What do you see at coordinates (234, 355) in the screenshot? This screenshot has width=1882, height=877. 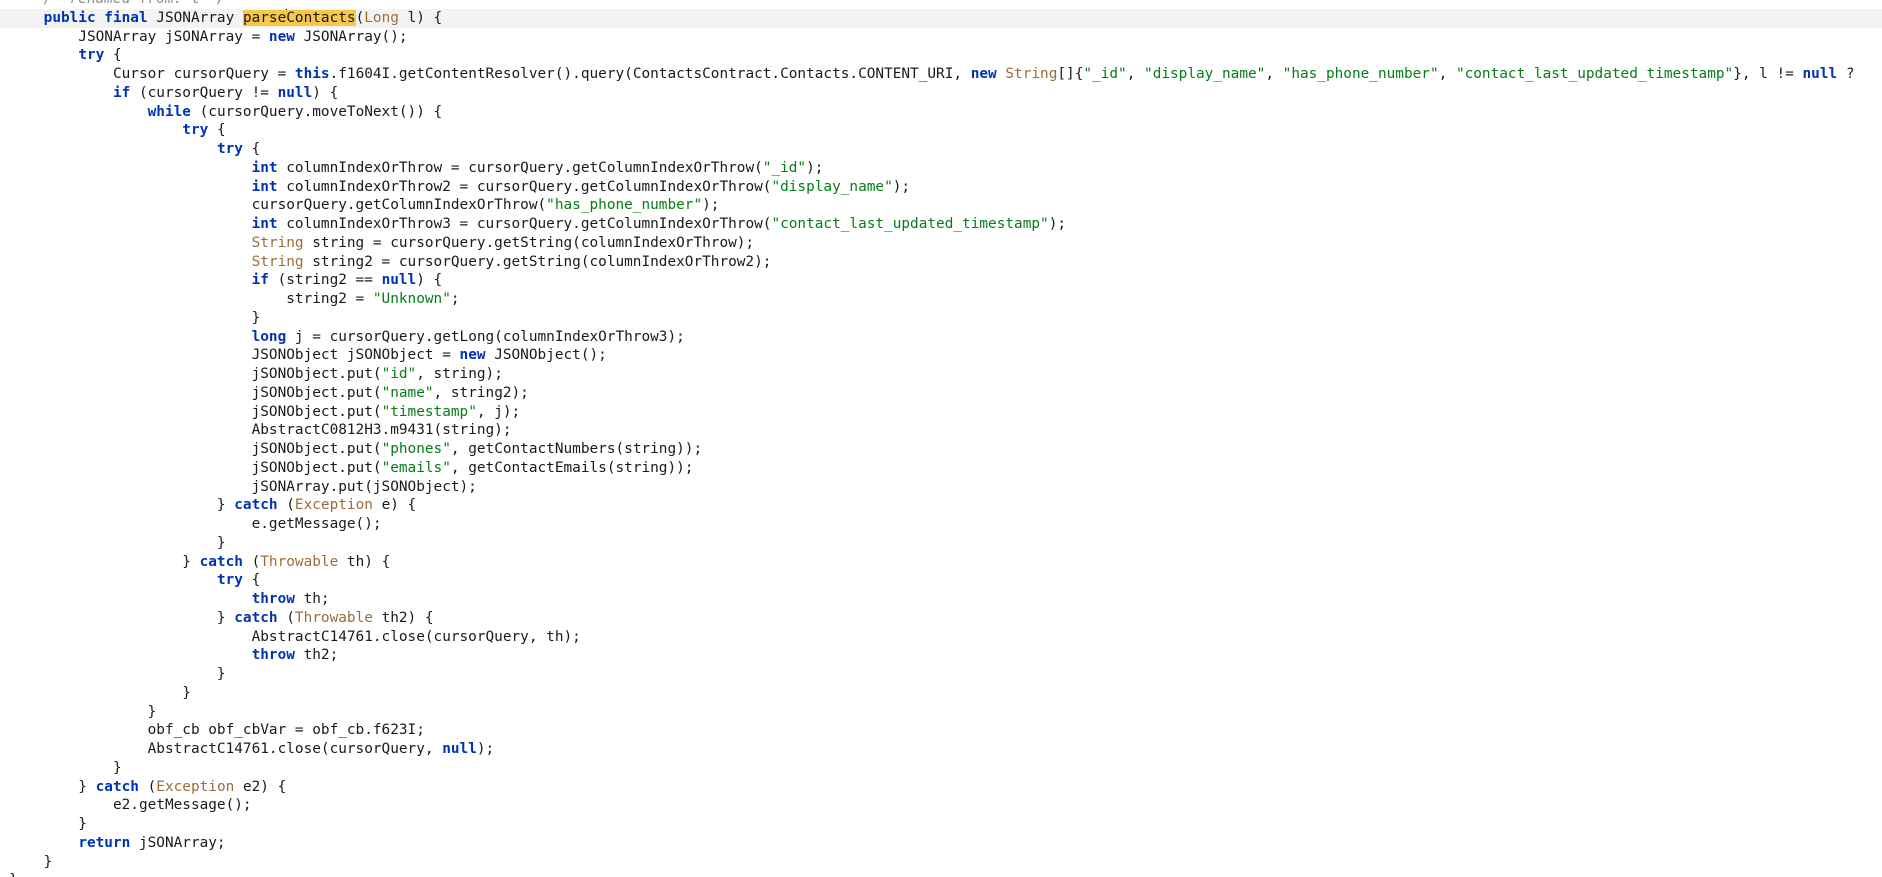 I see `code-token: JSONObject jSONObject =` at bounding box center [234, 355].